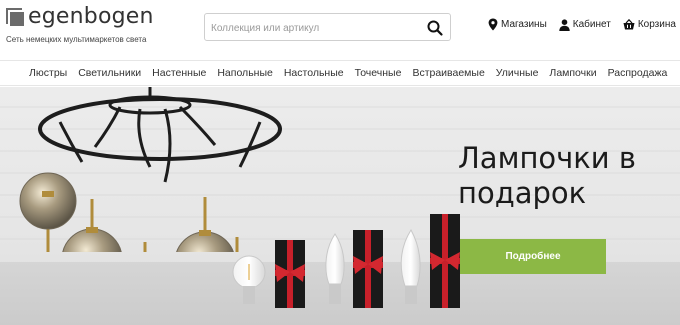  What do you see at coordinates (533, 256) in the screenshot?
I see `more-button: Подробнее` at bounding box center [533, 256].